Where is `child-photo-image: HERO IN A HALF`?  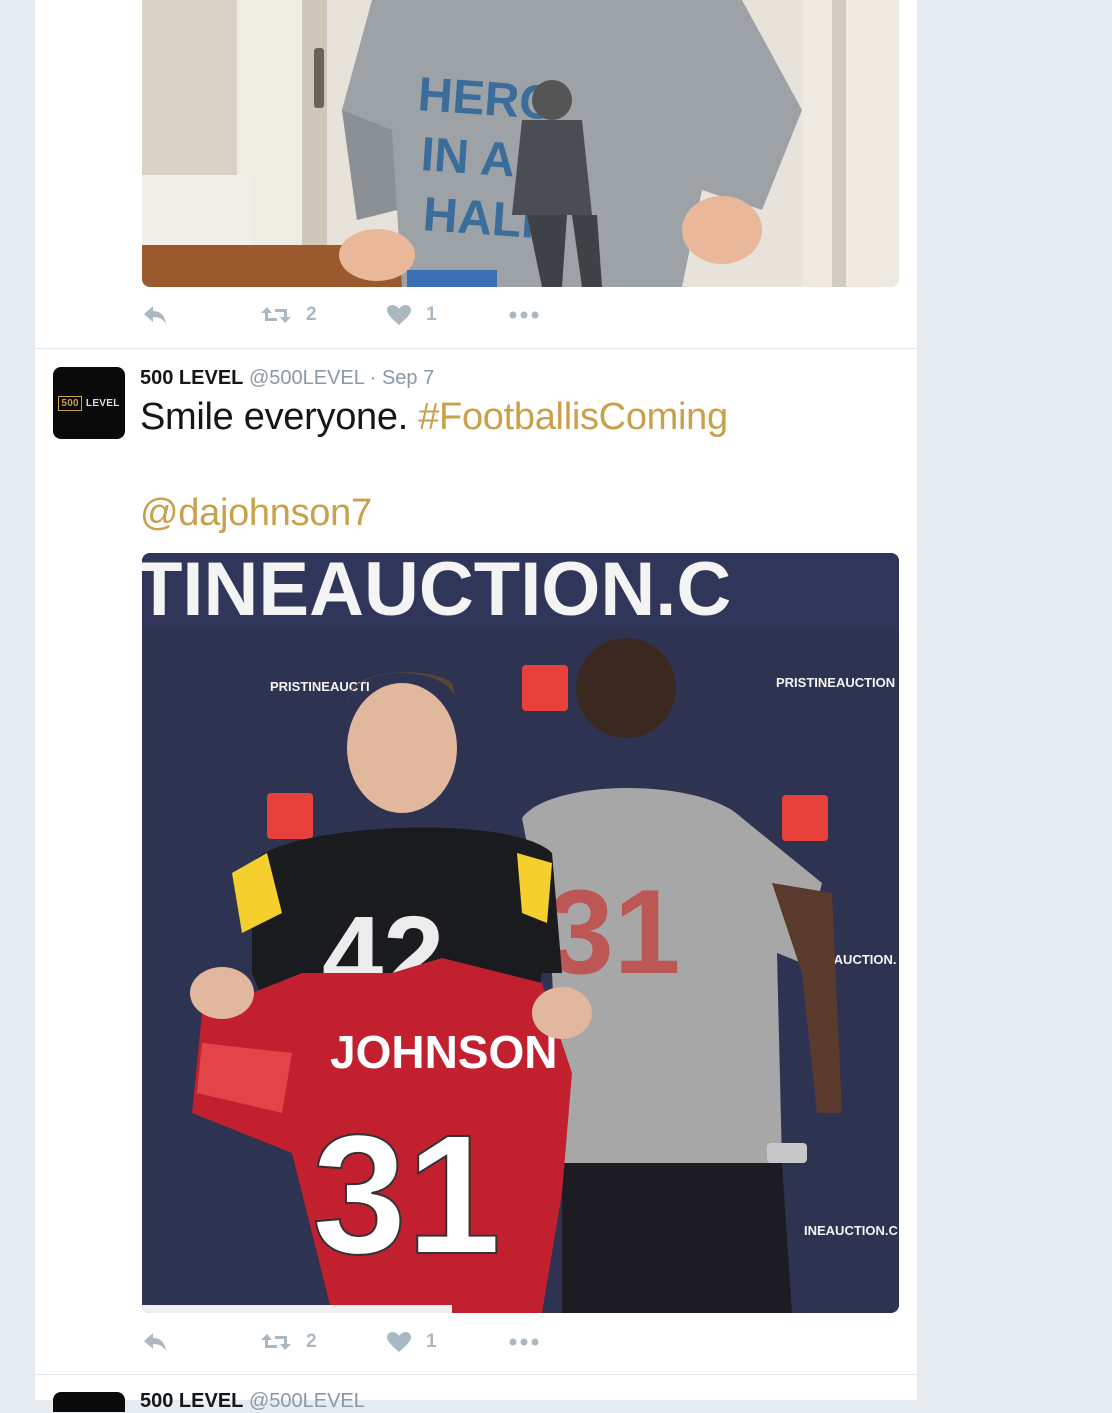 child-photo-image: HERO IN A HALF is located at coordinates (520, 143).